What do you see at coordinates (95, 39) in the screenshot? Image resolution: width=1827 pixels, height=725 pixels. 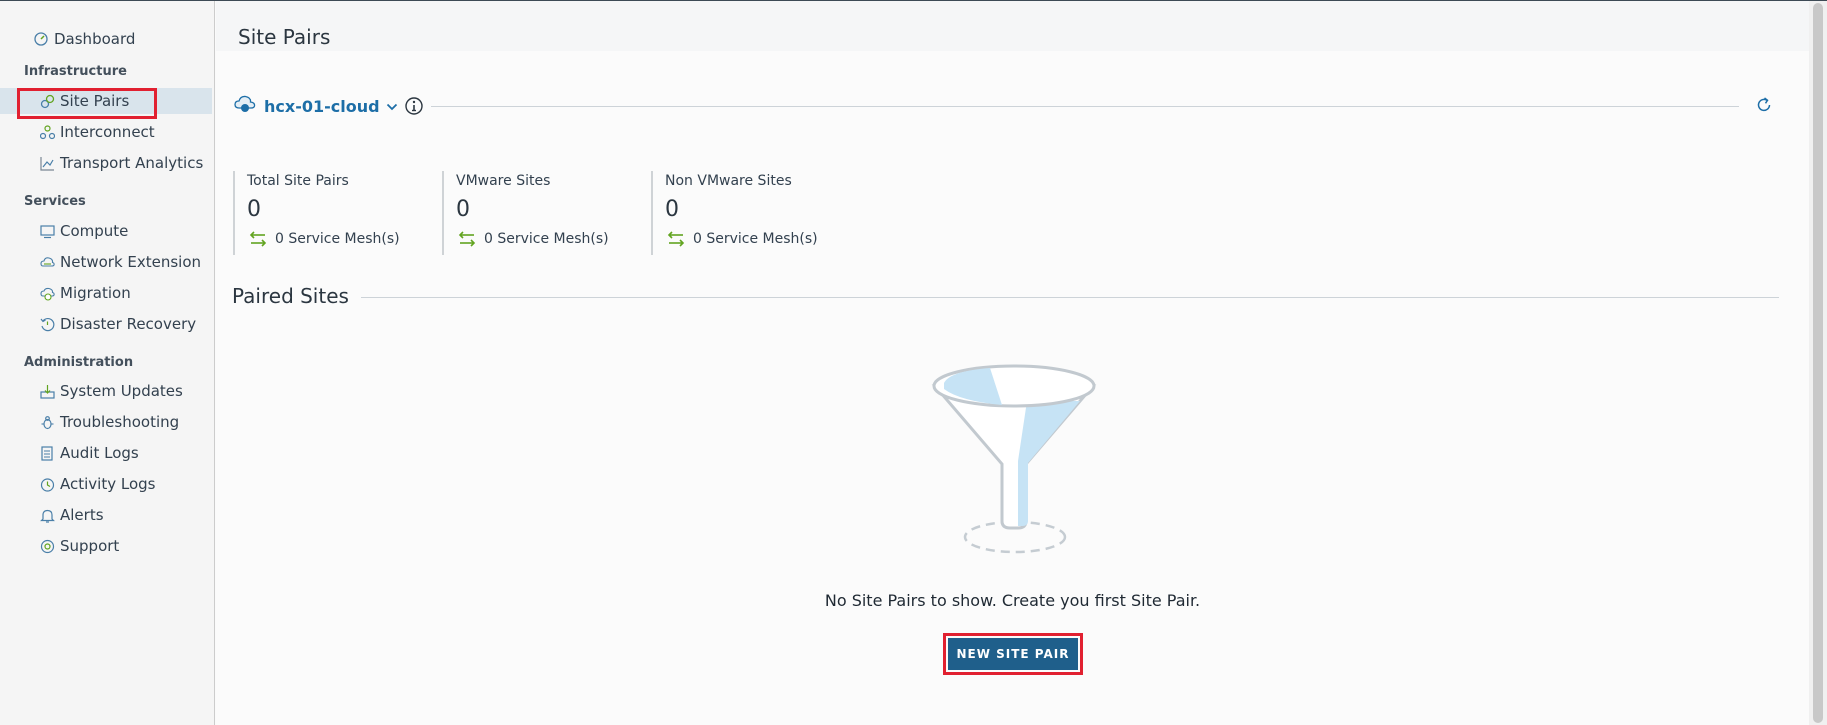 I see `sidebar-item-label: Dashboard` at bounding box center [95, 39].